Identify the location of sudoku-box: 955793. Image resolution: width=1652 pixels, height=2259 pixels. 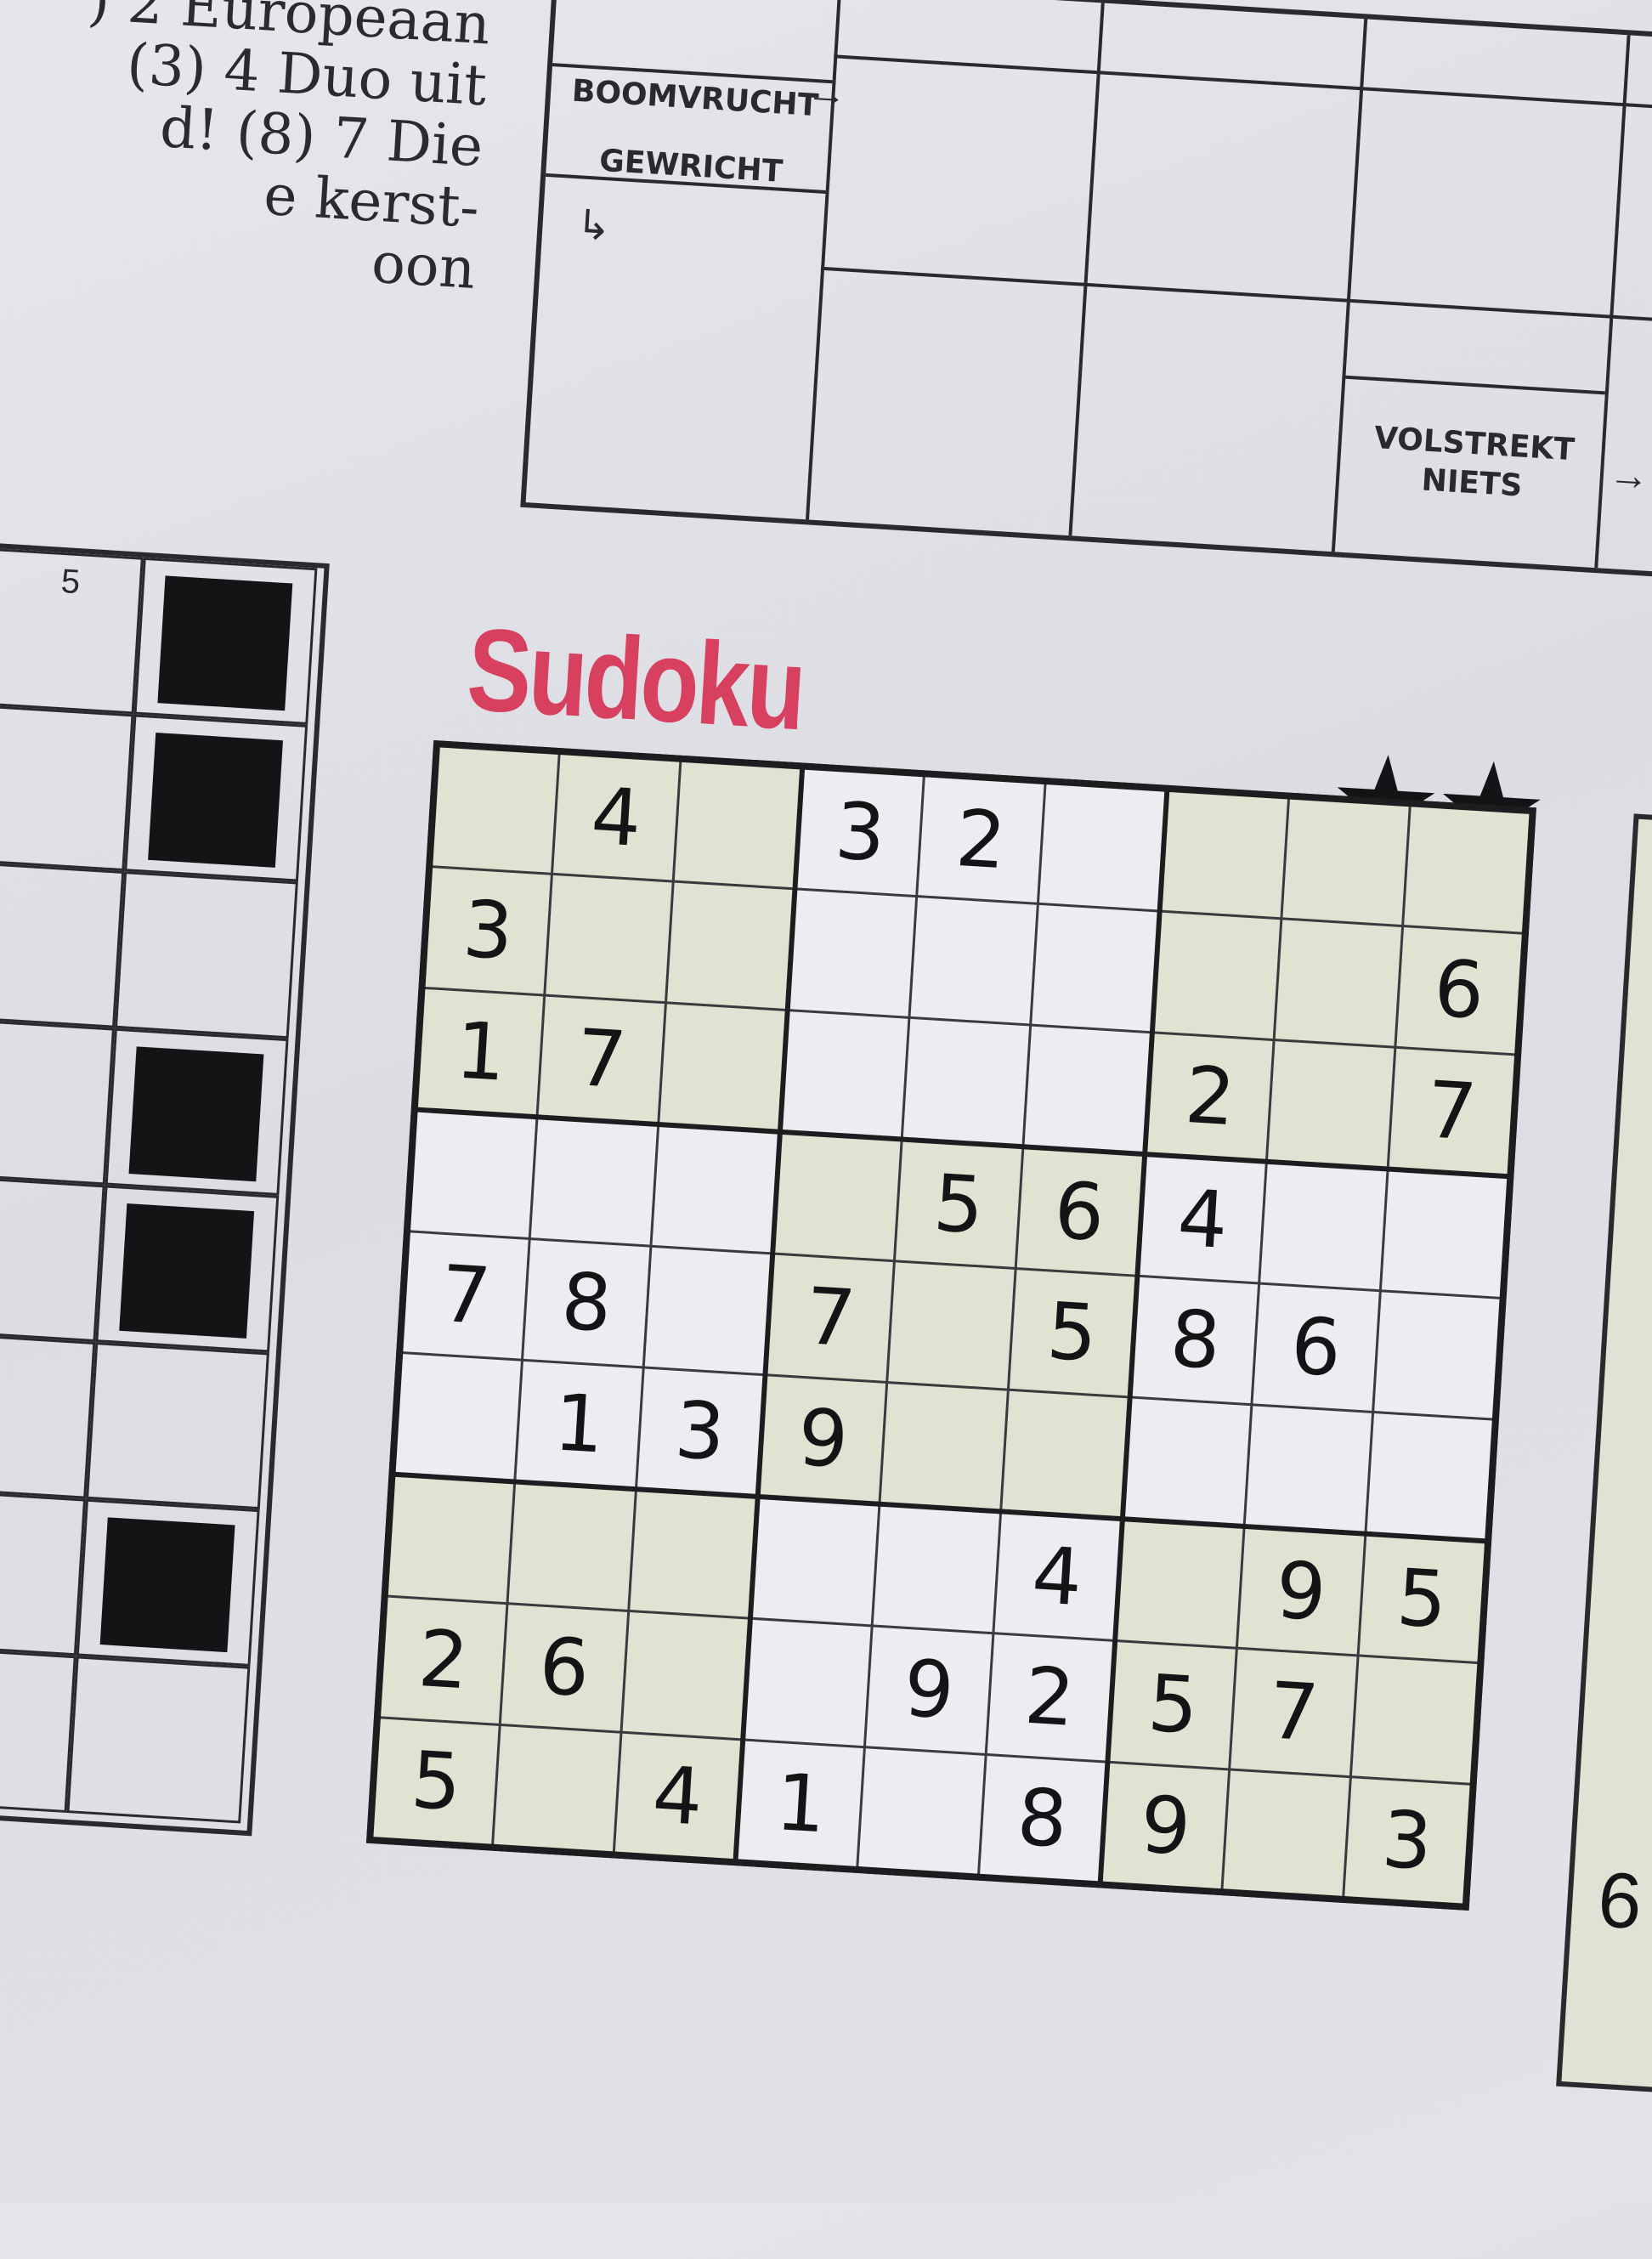
(1293, 1713).